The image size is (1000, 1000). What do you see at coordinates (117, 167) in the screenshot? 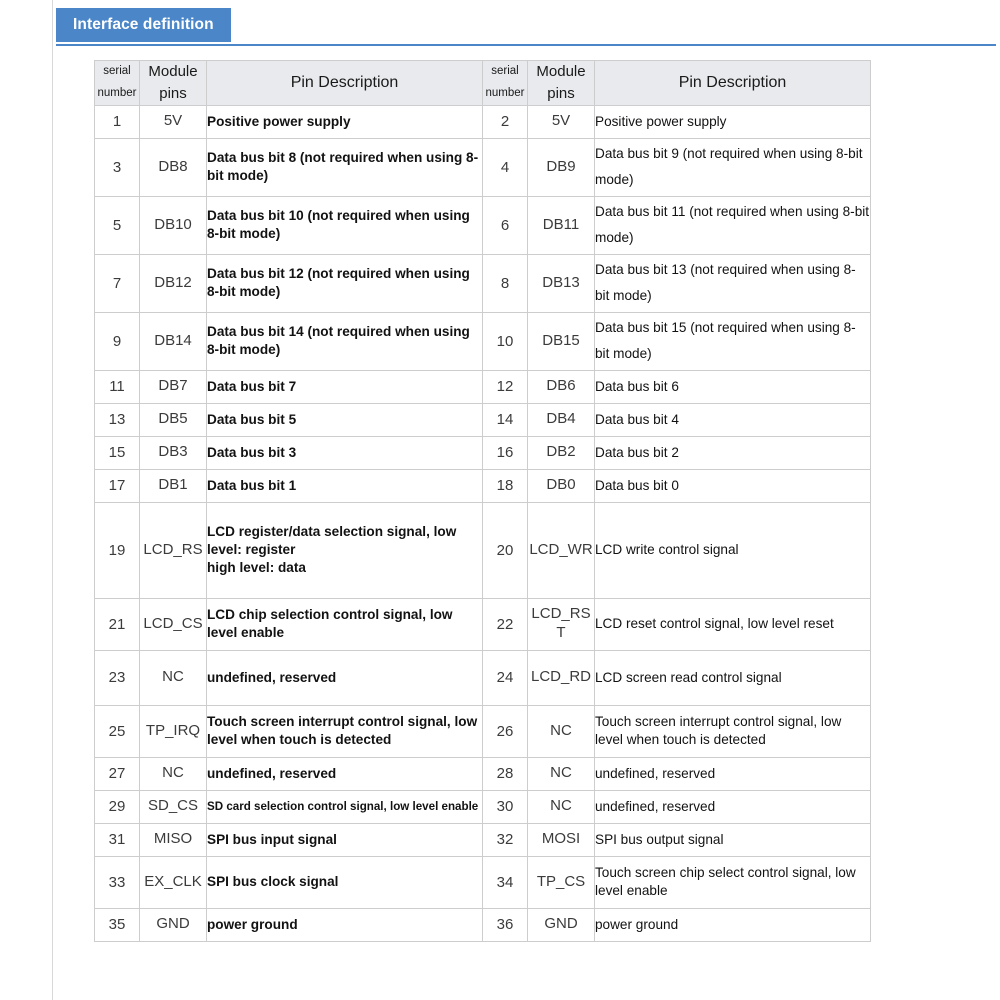
I see `cell-serial-number-left: 3` at bounding box center [117, 167].